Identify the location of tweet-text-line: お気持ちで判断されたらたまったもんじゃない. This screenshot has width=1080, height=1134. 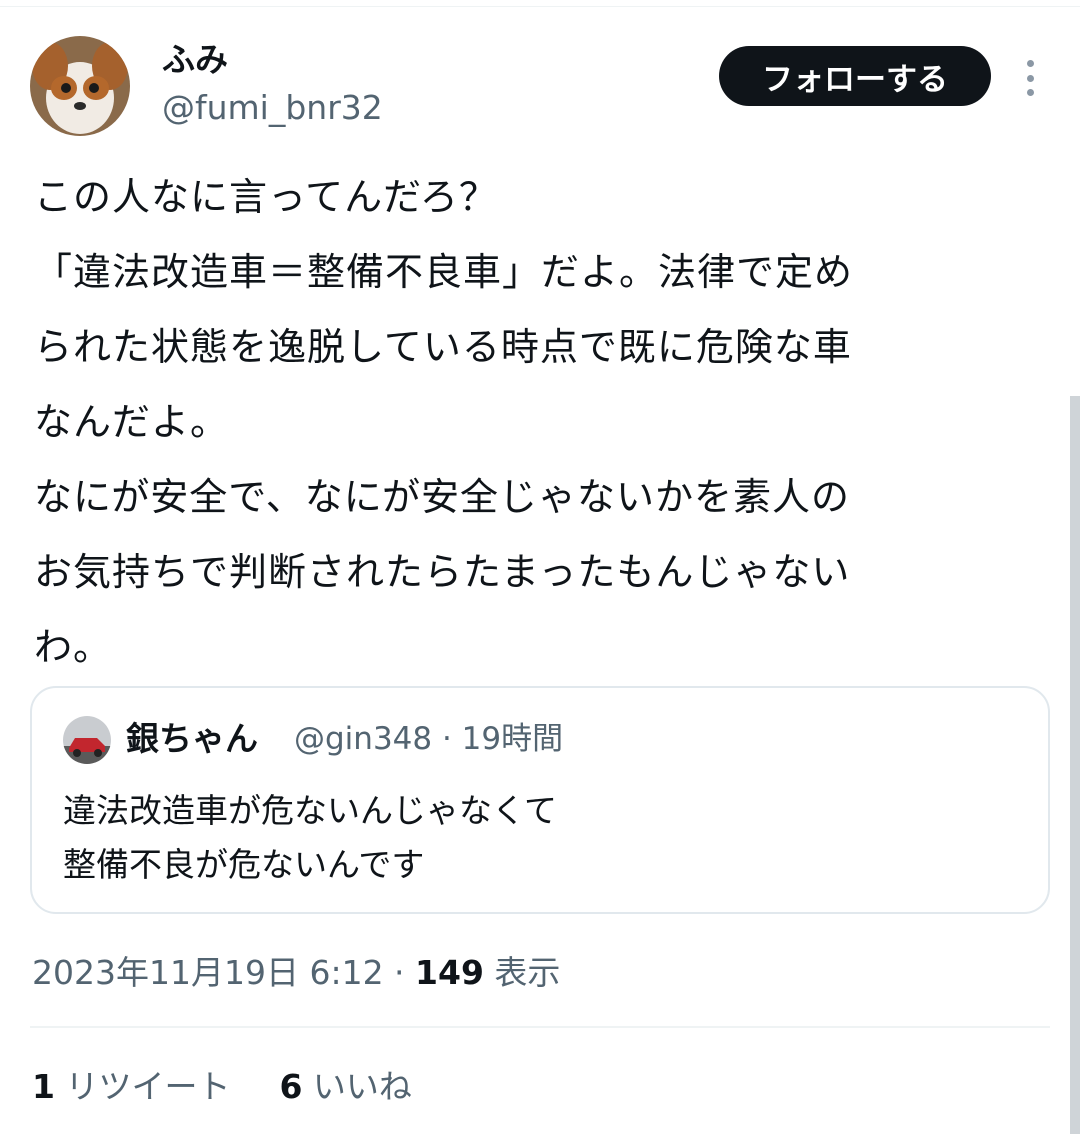
(442, 572).